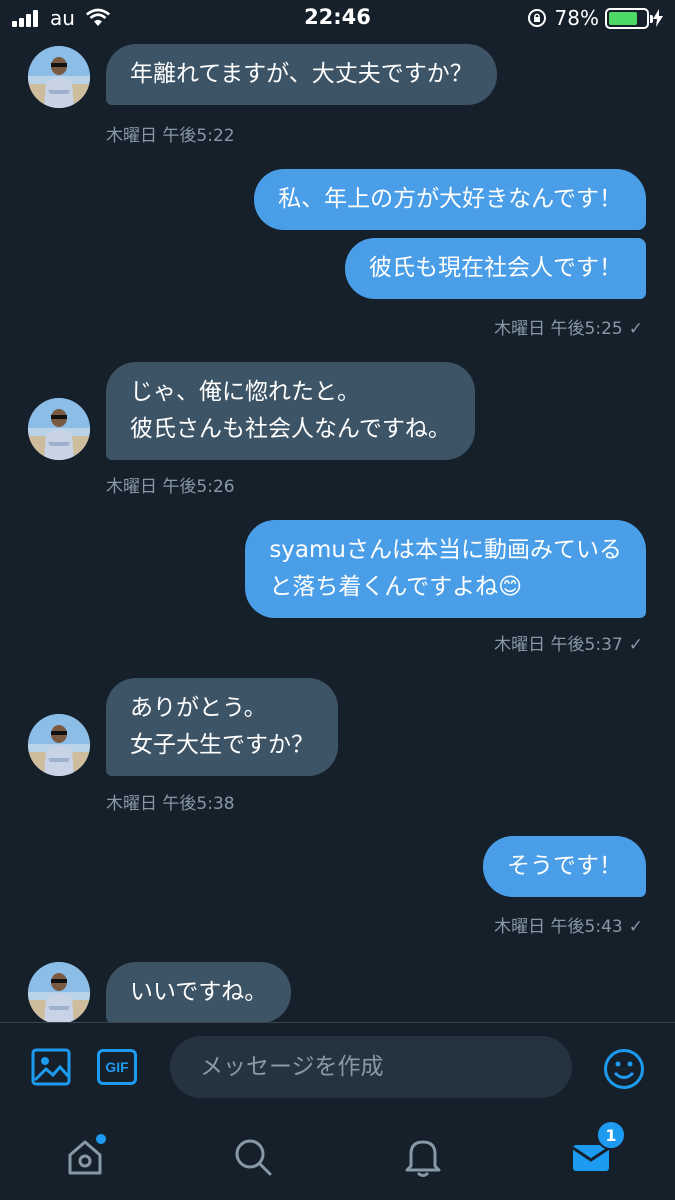 This screenshot has width=675, height=1200. I want to click on home-notification-dot, so click(101, 1139).